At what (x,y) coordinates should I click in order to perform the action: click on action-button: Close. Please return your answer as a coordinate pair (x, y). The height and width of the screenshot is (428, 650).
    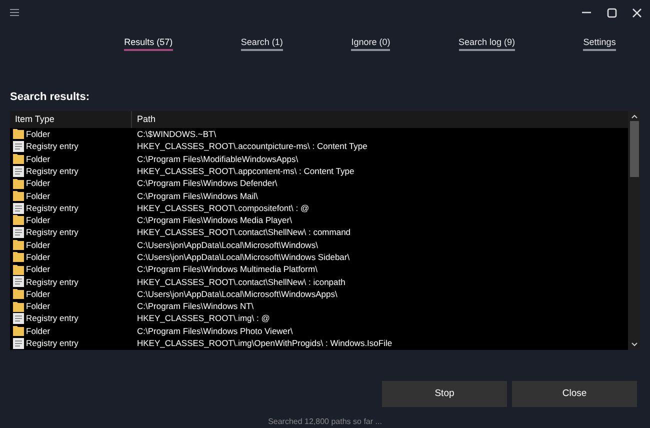
    Looking at the image, I should click on (574, 394).